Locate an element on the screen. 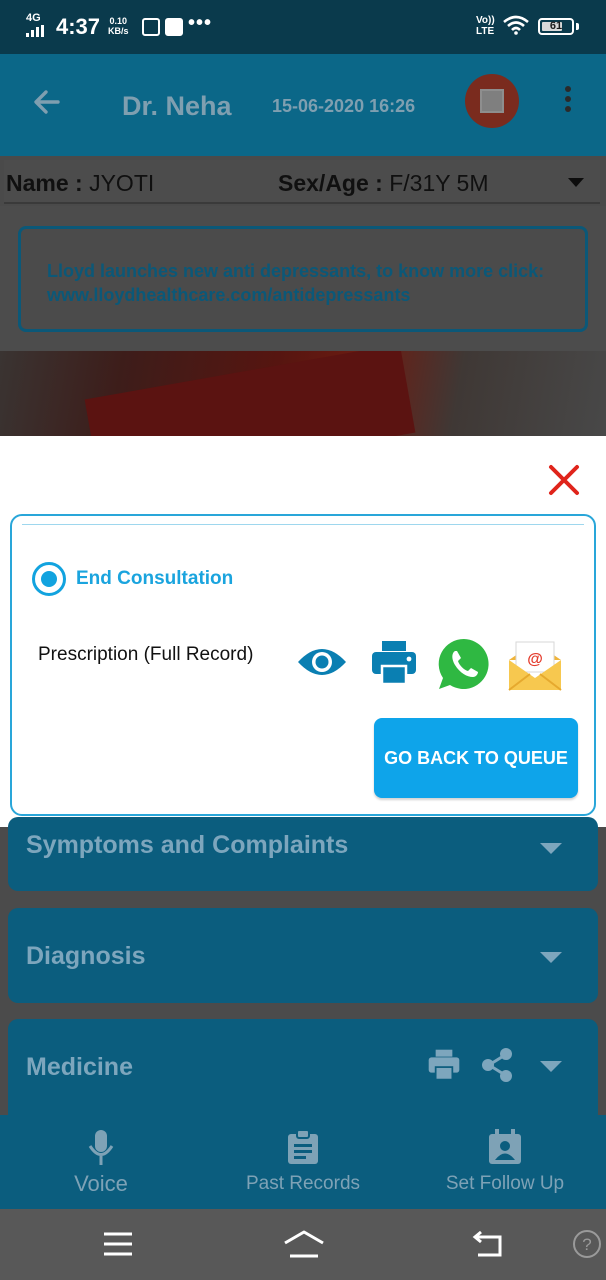 The width and height of the screenshot is (606, 1280). menu-icon is located at coordinates (118, 1244).